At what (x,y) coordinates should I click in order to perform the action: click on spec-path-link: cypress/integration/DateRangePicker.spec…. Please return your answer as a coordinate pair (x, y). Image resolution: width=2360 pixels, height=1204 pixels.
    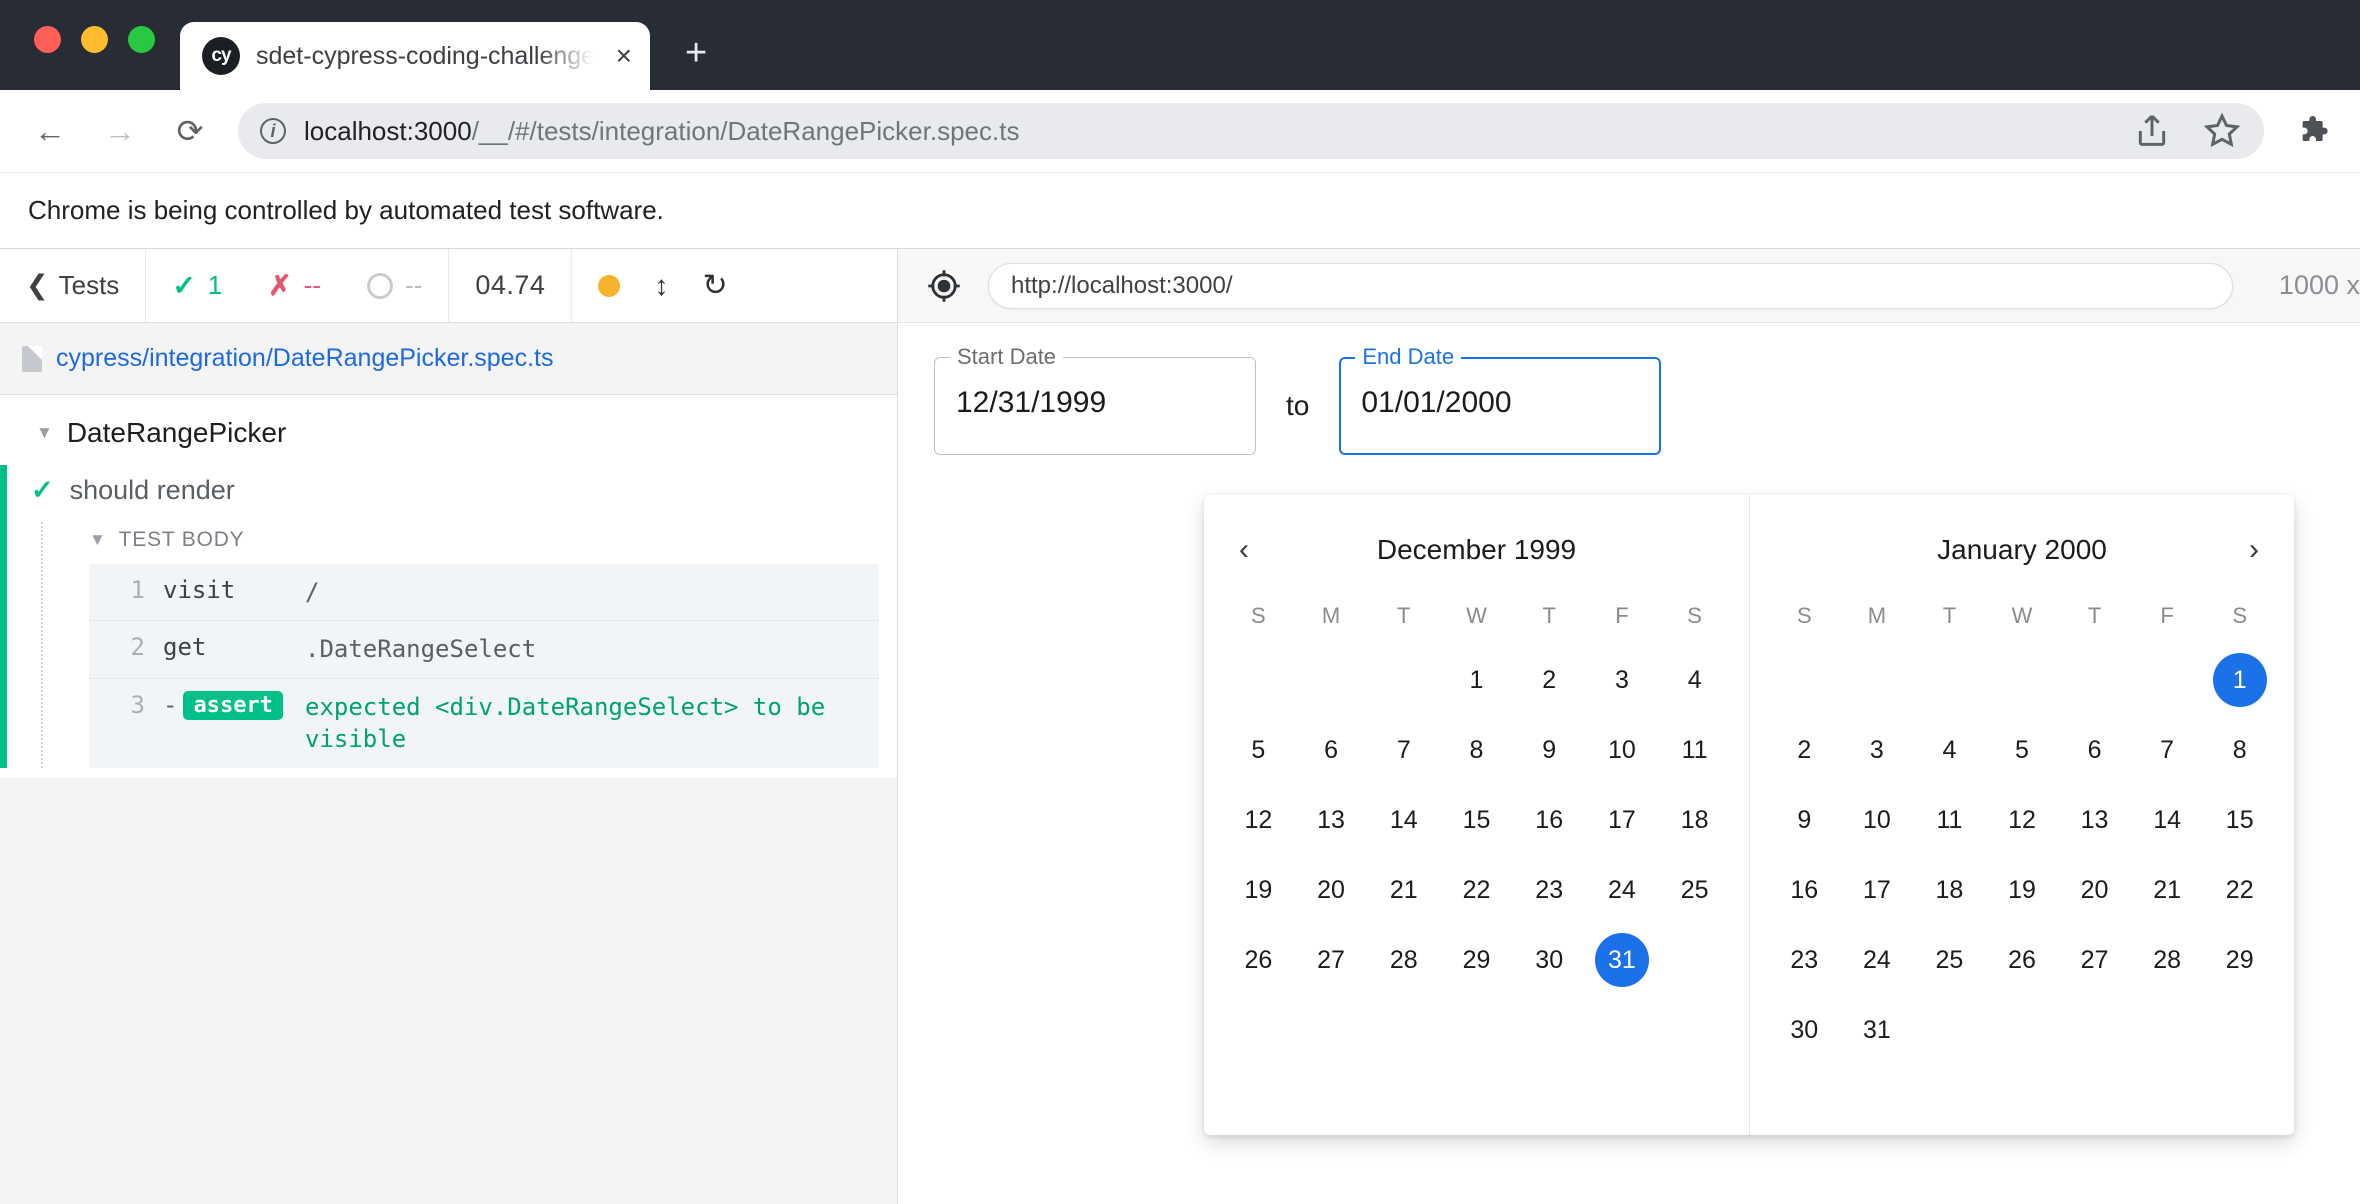
    Looking at the image, I should click on (304, 358).